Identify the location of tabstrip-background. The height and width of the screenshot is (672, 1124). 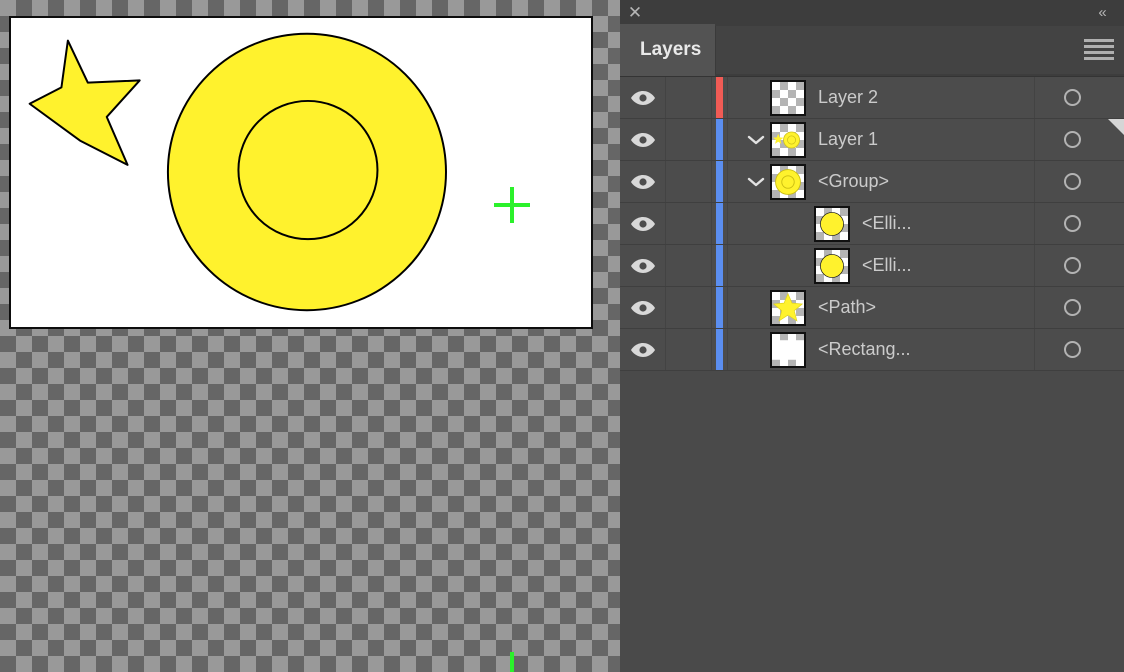
(919, 50).